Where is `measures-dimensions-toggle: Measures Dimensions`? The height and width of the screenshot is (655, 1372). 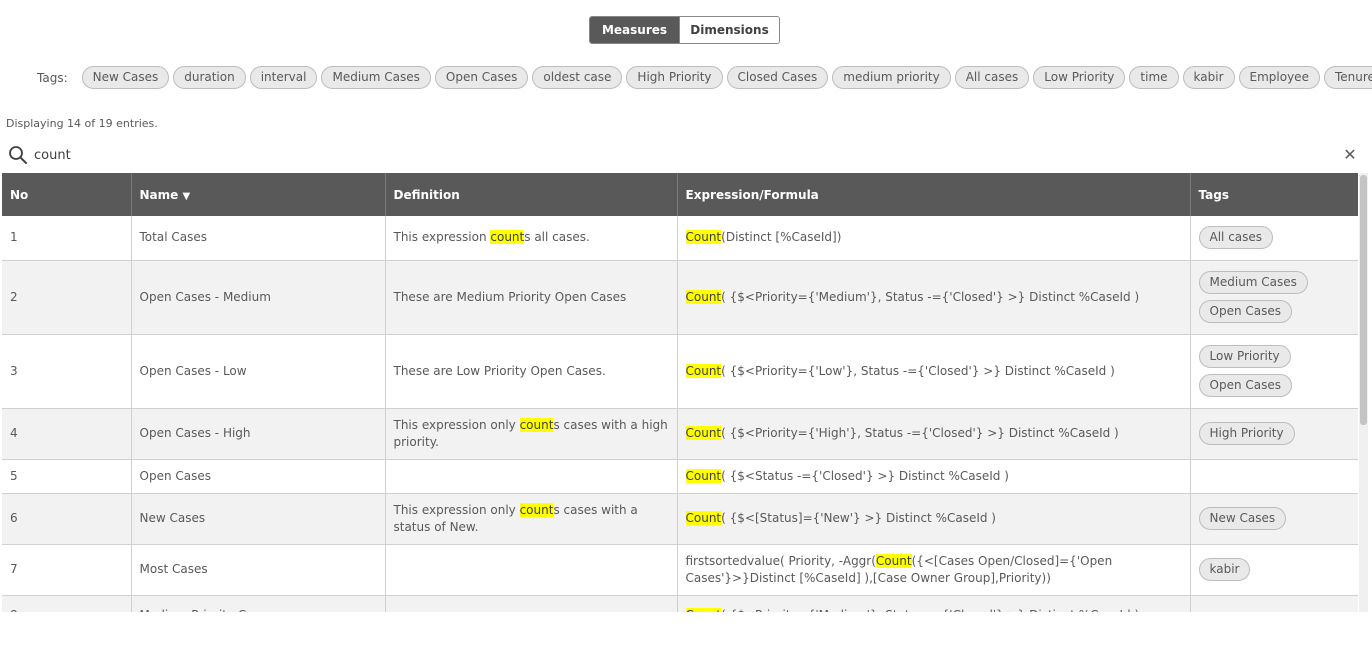 measures-dimensions-toggle: Measures Dimensions is located at coordinates (684, 30).